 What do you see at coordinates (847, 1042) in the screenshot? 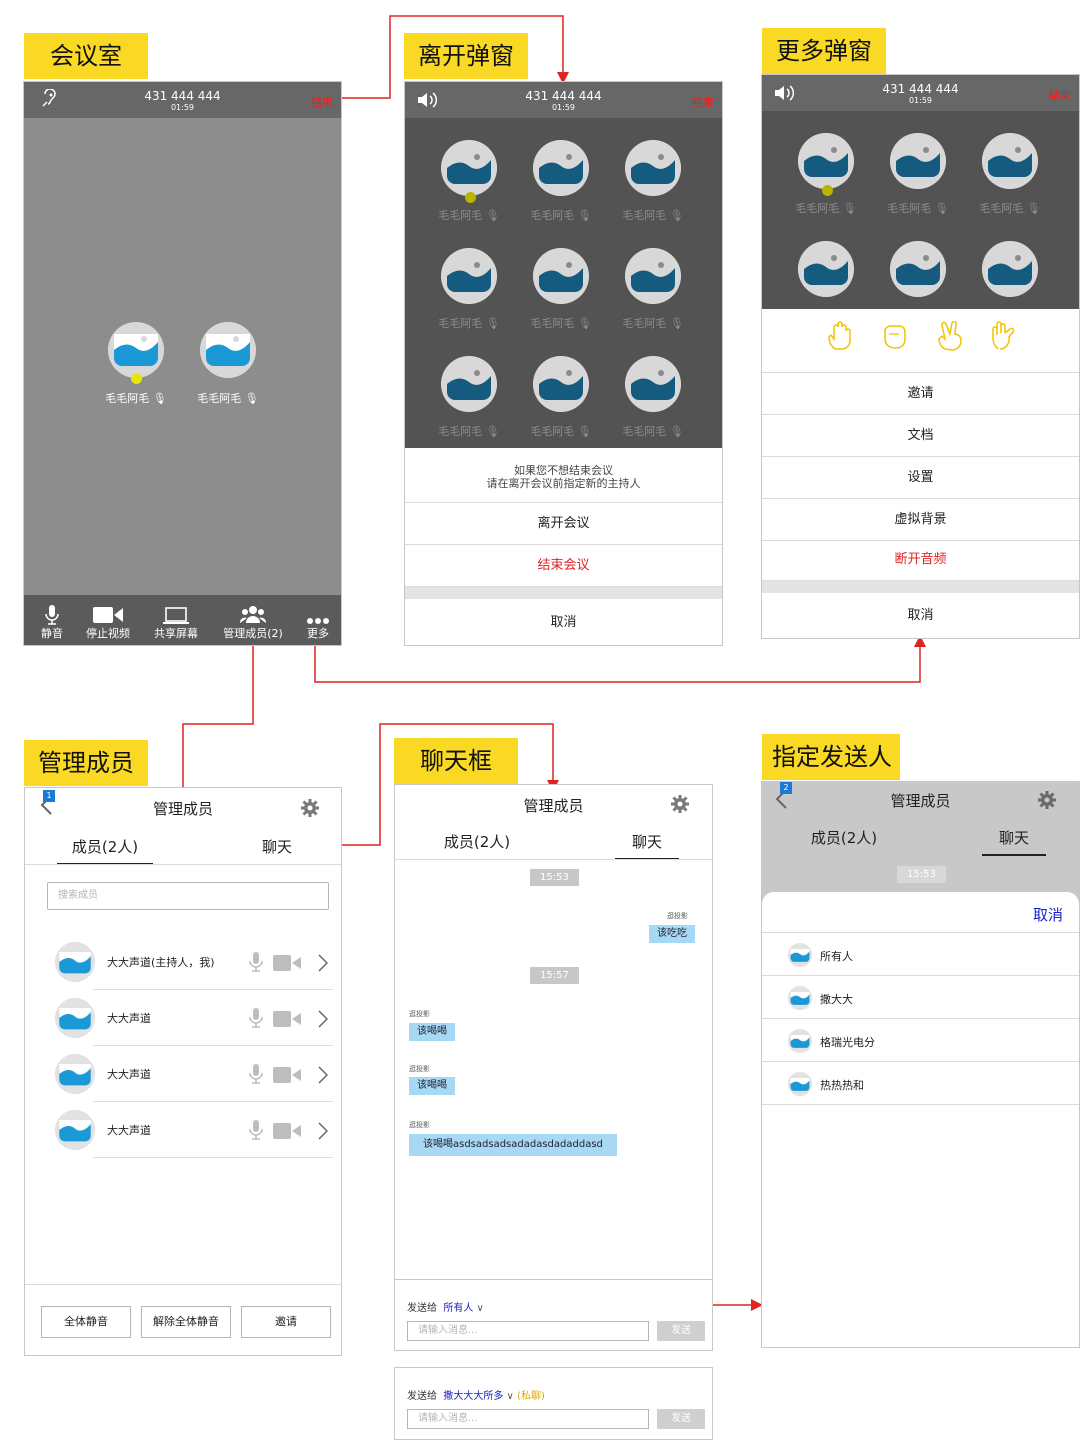
I see `recipient-name: 格瑞光电分` at bounding box center [847, 1042].